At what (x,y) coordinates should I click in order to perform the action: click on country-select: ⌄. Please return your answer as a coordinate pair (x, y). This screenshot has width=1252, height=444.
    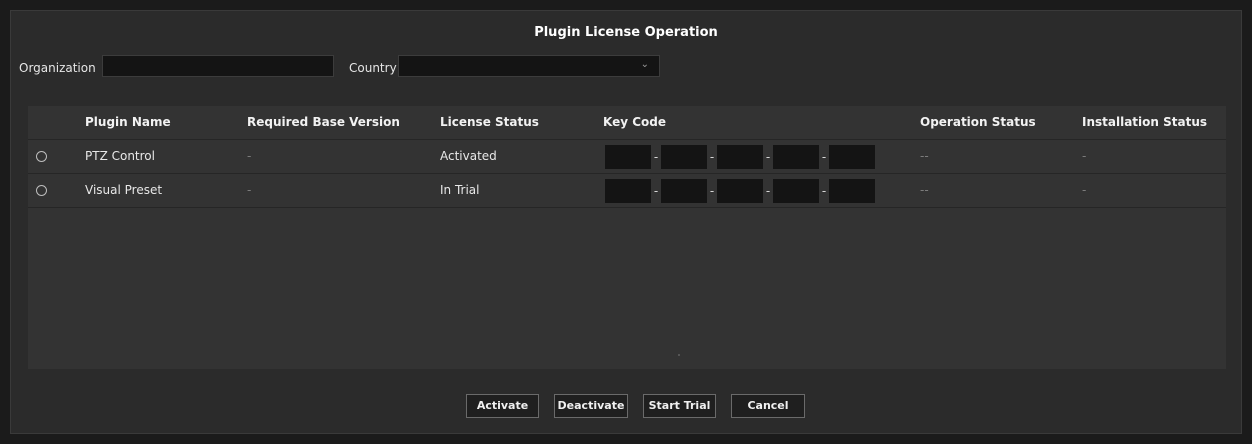
    Looking at the image, I should click on (529, 66).